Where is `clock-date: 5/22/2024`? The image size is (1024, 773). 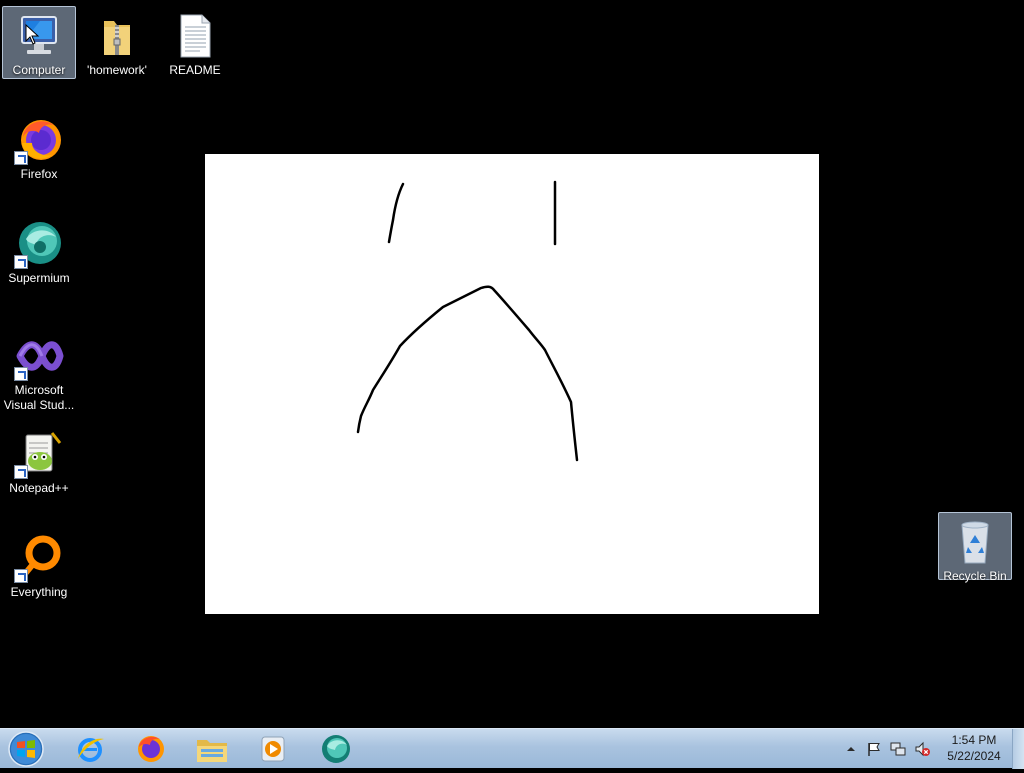 clock-date: 5/22/2024 is located at coordinates (974, 756).